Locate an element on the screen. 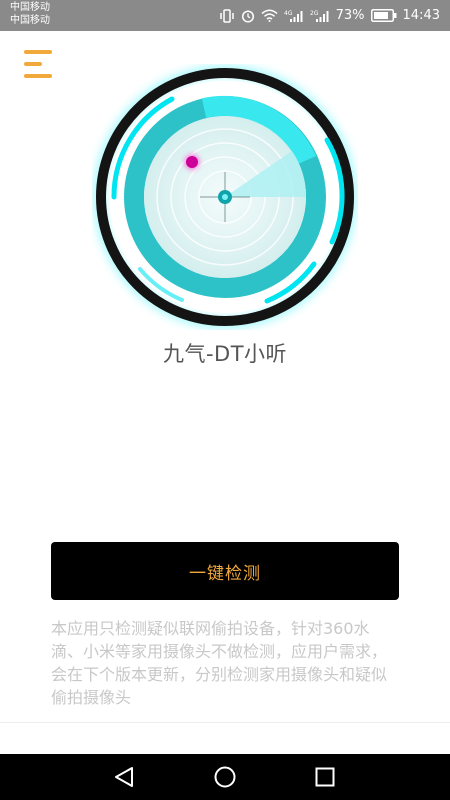 This screenshot has height=800, width=450. signal-2g-icon: 2G is located at coordinates (320, 16).